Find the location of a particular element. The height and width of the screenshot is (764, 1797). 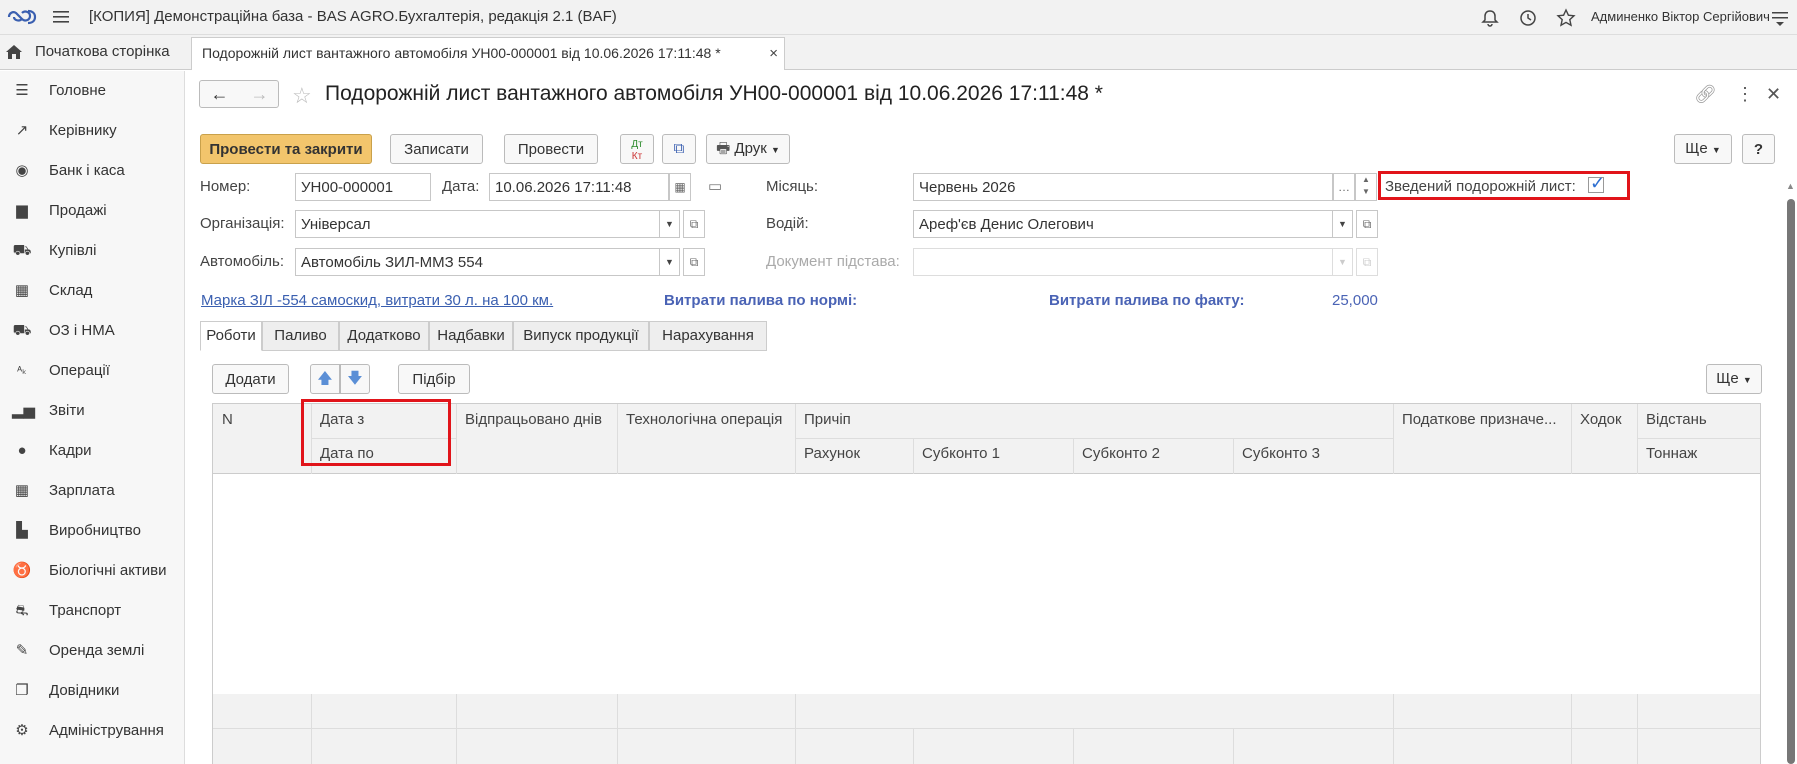

calendar-view-icon: ▭ is located at coordinates (715, 186).